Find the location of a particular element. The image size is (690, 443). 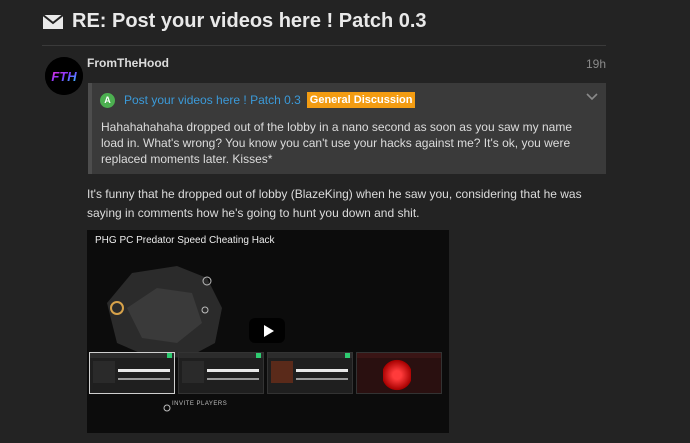

video-title: PHG PC Predator Speed Cheating Hack is located at coordinates (185, 240).